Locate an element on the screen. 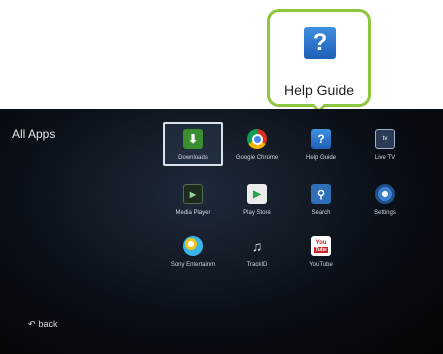 The image size is (443, 354). chrome-icon is located at coordinates (257, 139).